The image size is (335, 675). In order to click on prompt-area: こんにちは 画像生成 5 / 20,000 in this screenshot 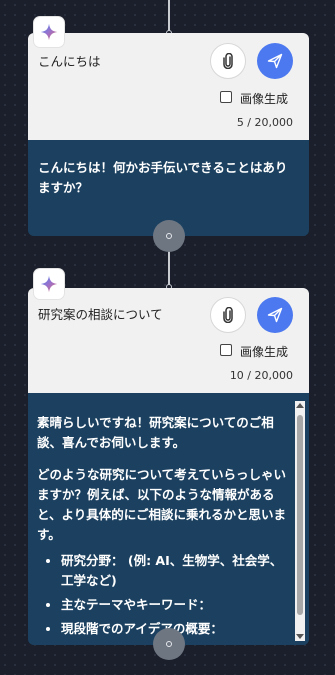, I will do `click(168, 86)`.